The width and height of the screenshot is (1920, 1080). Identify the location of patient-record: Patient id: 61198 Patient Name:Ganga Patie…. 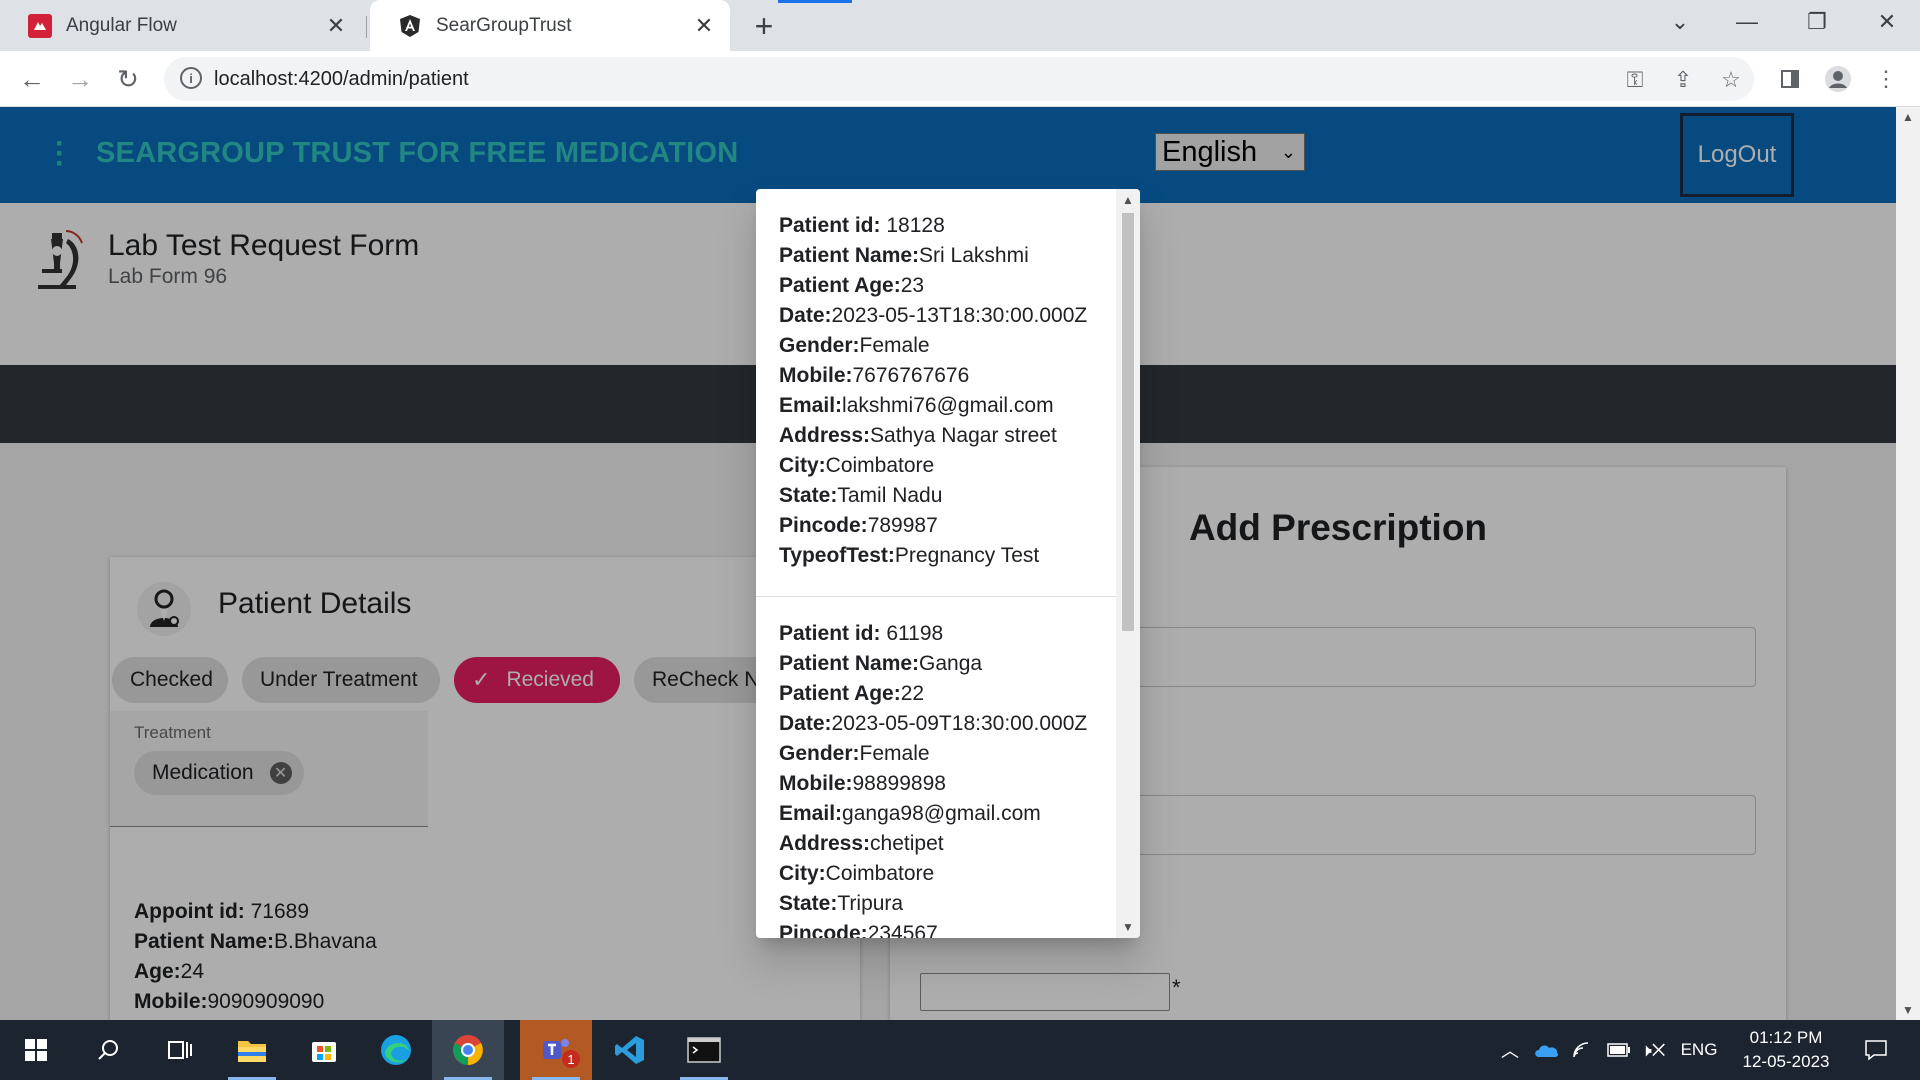
(936, 767).